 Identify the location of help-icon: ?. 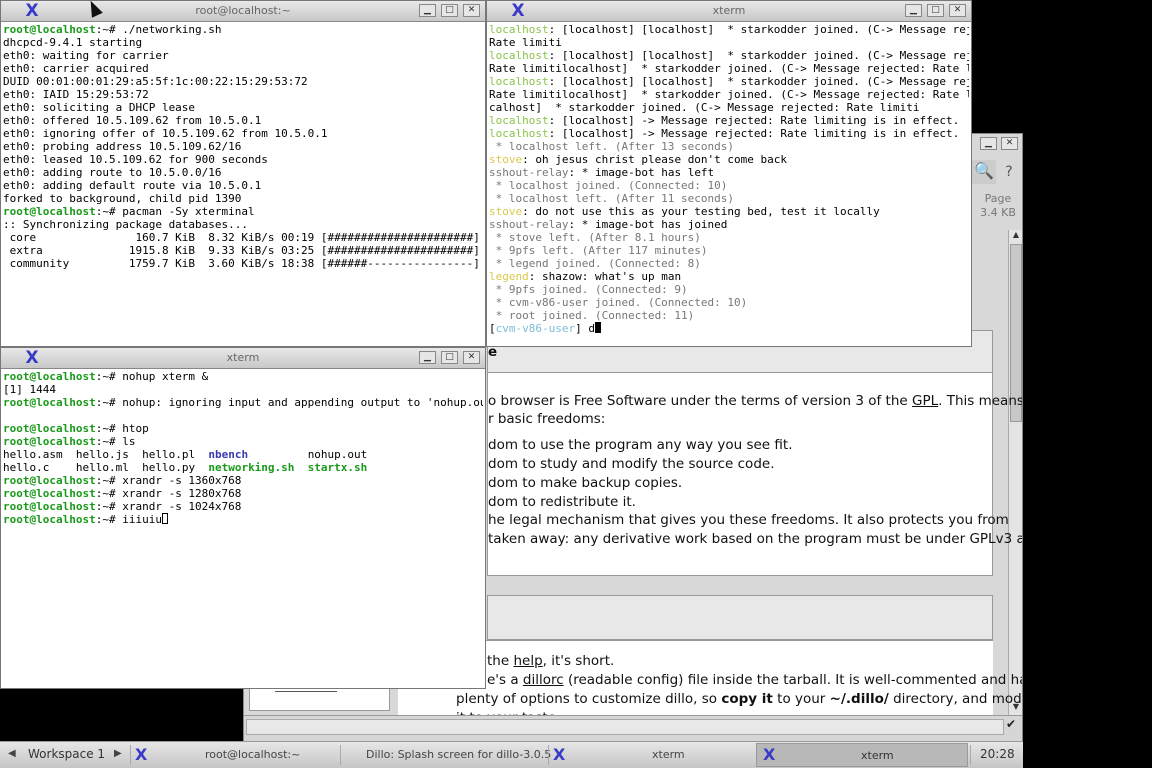
(1009, 172).